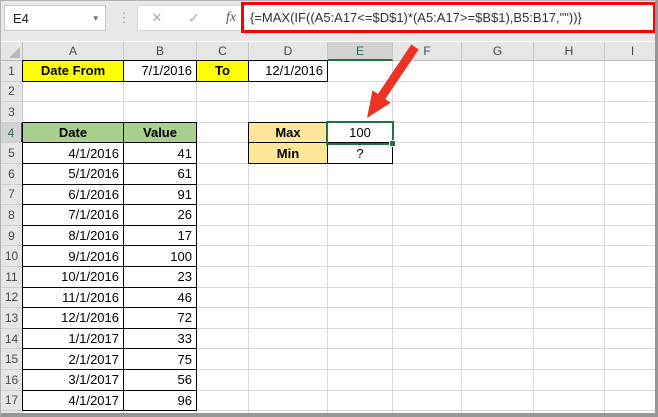  I want to click on grid-cell-F14, so click(427, 339).